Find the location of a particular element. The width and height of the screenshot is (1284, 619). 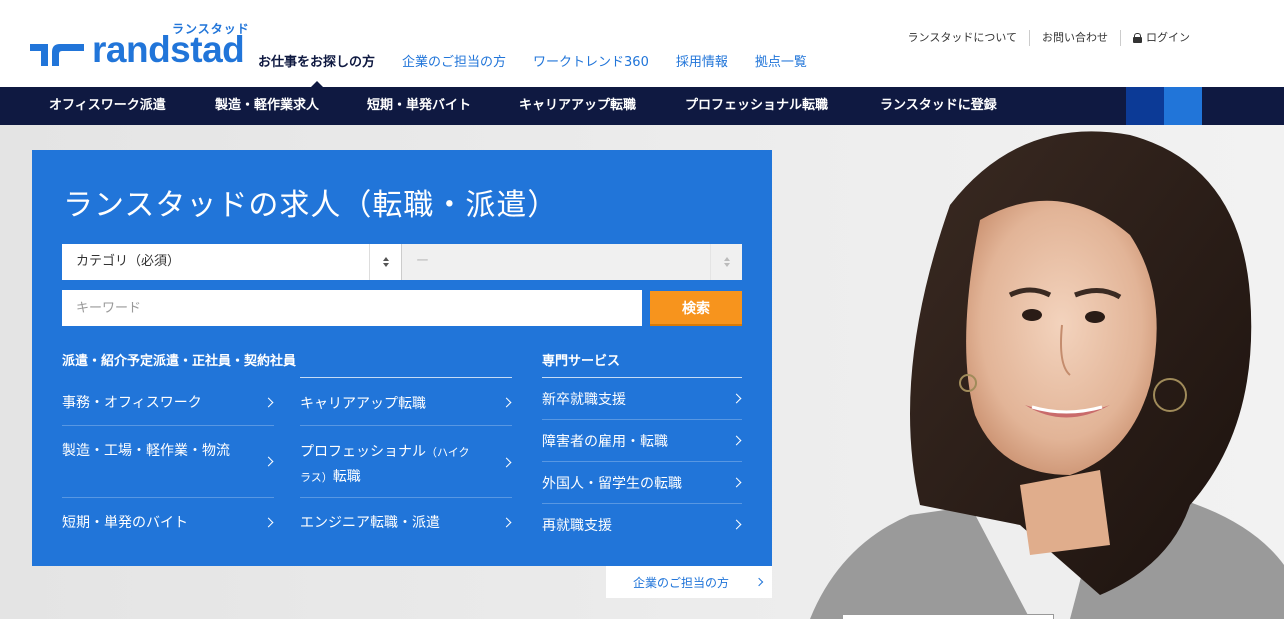

utility-nav: ランスタッドについて お問い合わせ ログイン is located at coordinates (1049, 38).